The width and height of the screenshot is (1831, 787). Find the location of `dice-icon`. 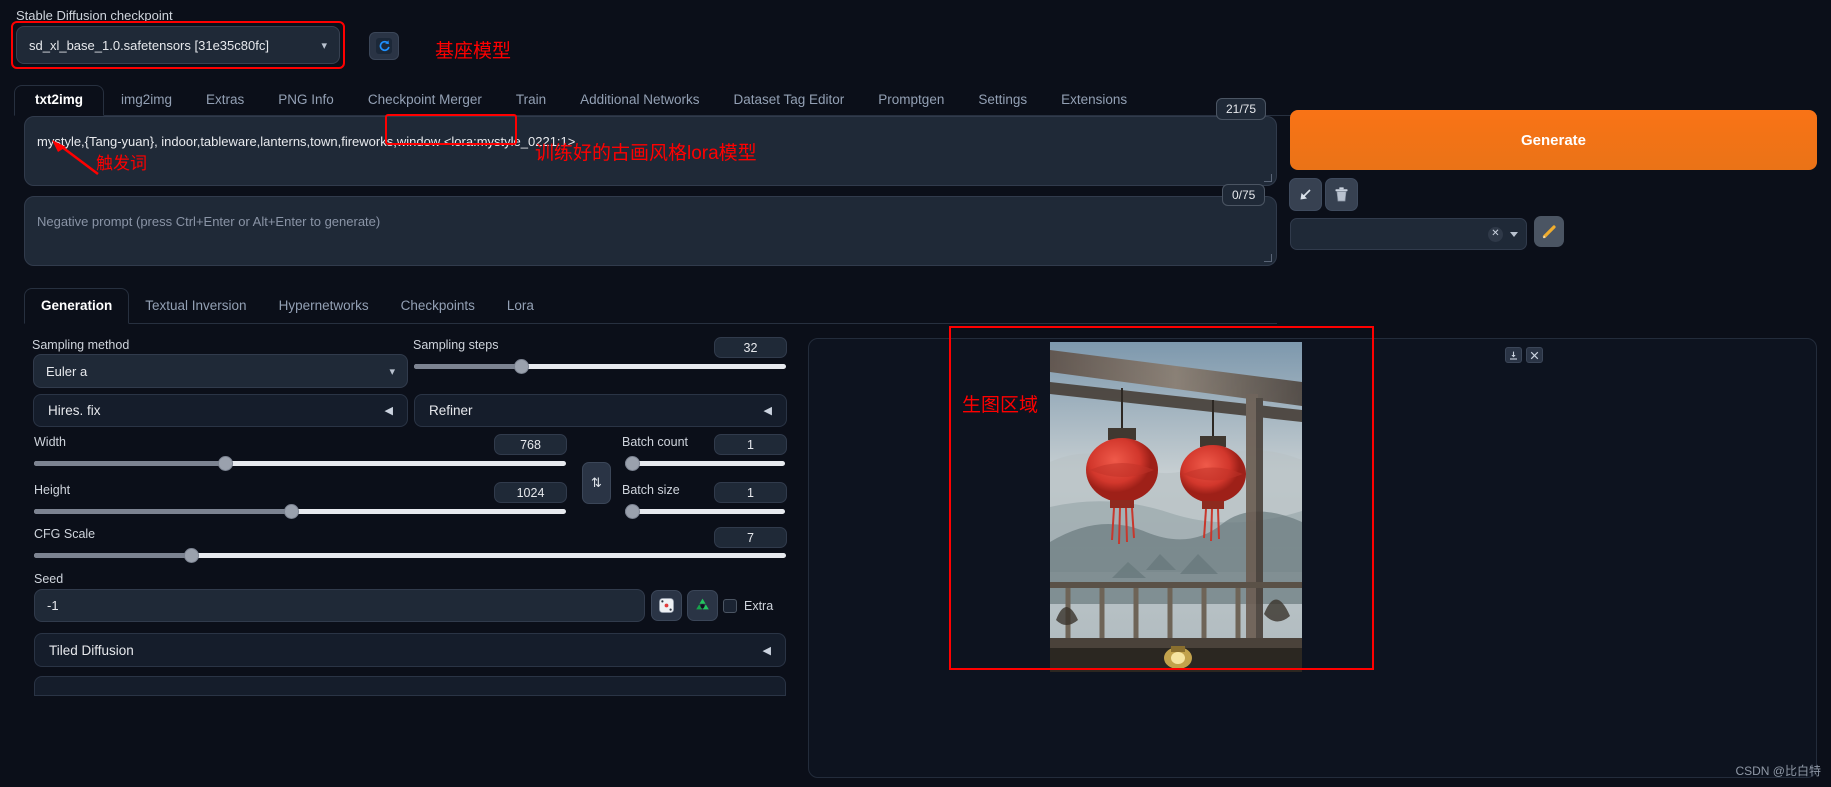

dice-icon is located at coordinates (666, 605).